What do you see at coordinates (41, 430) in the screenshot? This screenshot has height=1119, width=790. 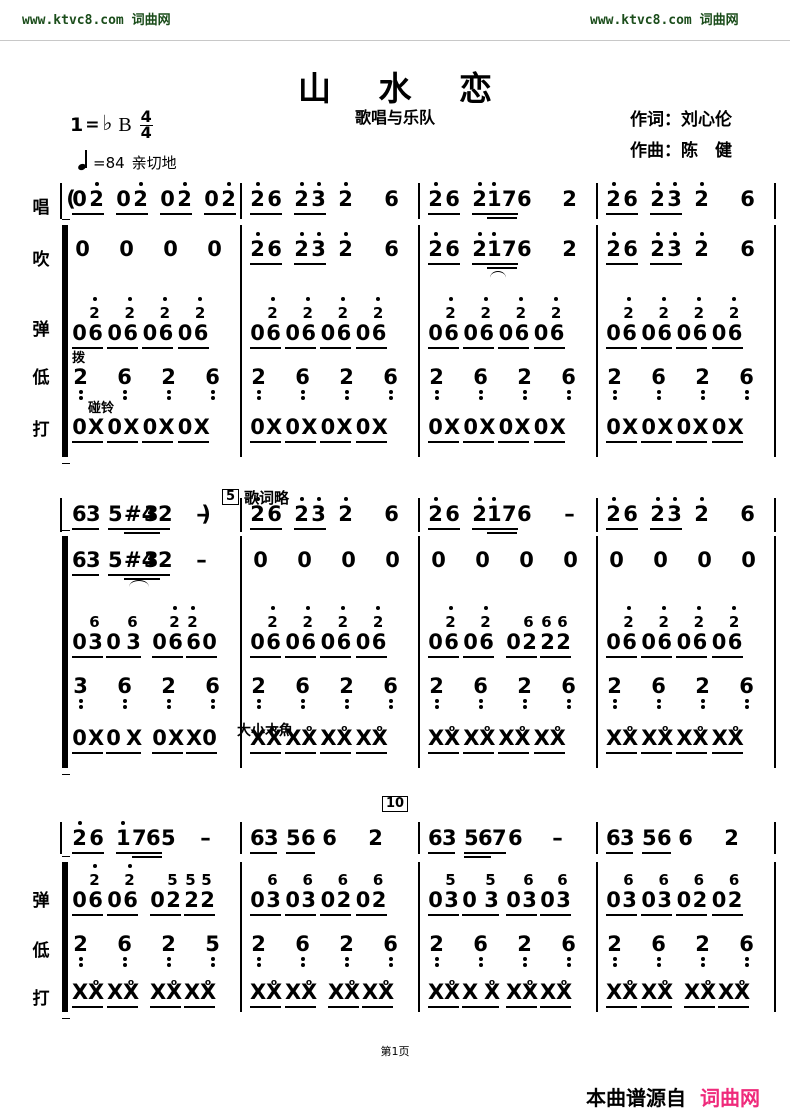 I see `row-label-perc: 打` at bounding box center [41, 430].